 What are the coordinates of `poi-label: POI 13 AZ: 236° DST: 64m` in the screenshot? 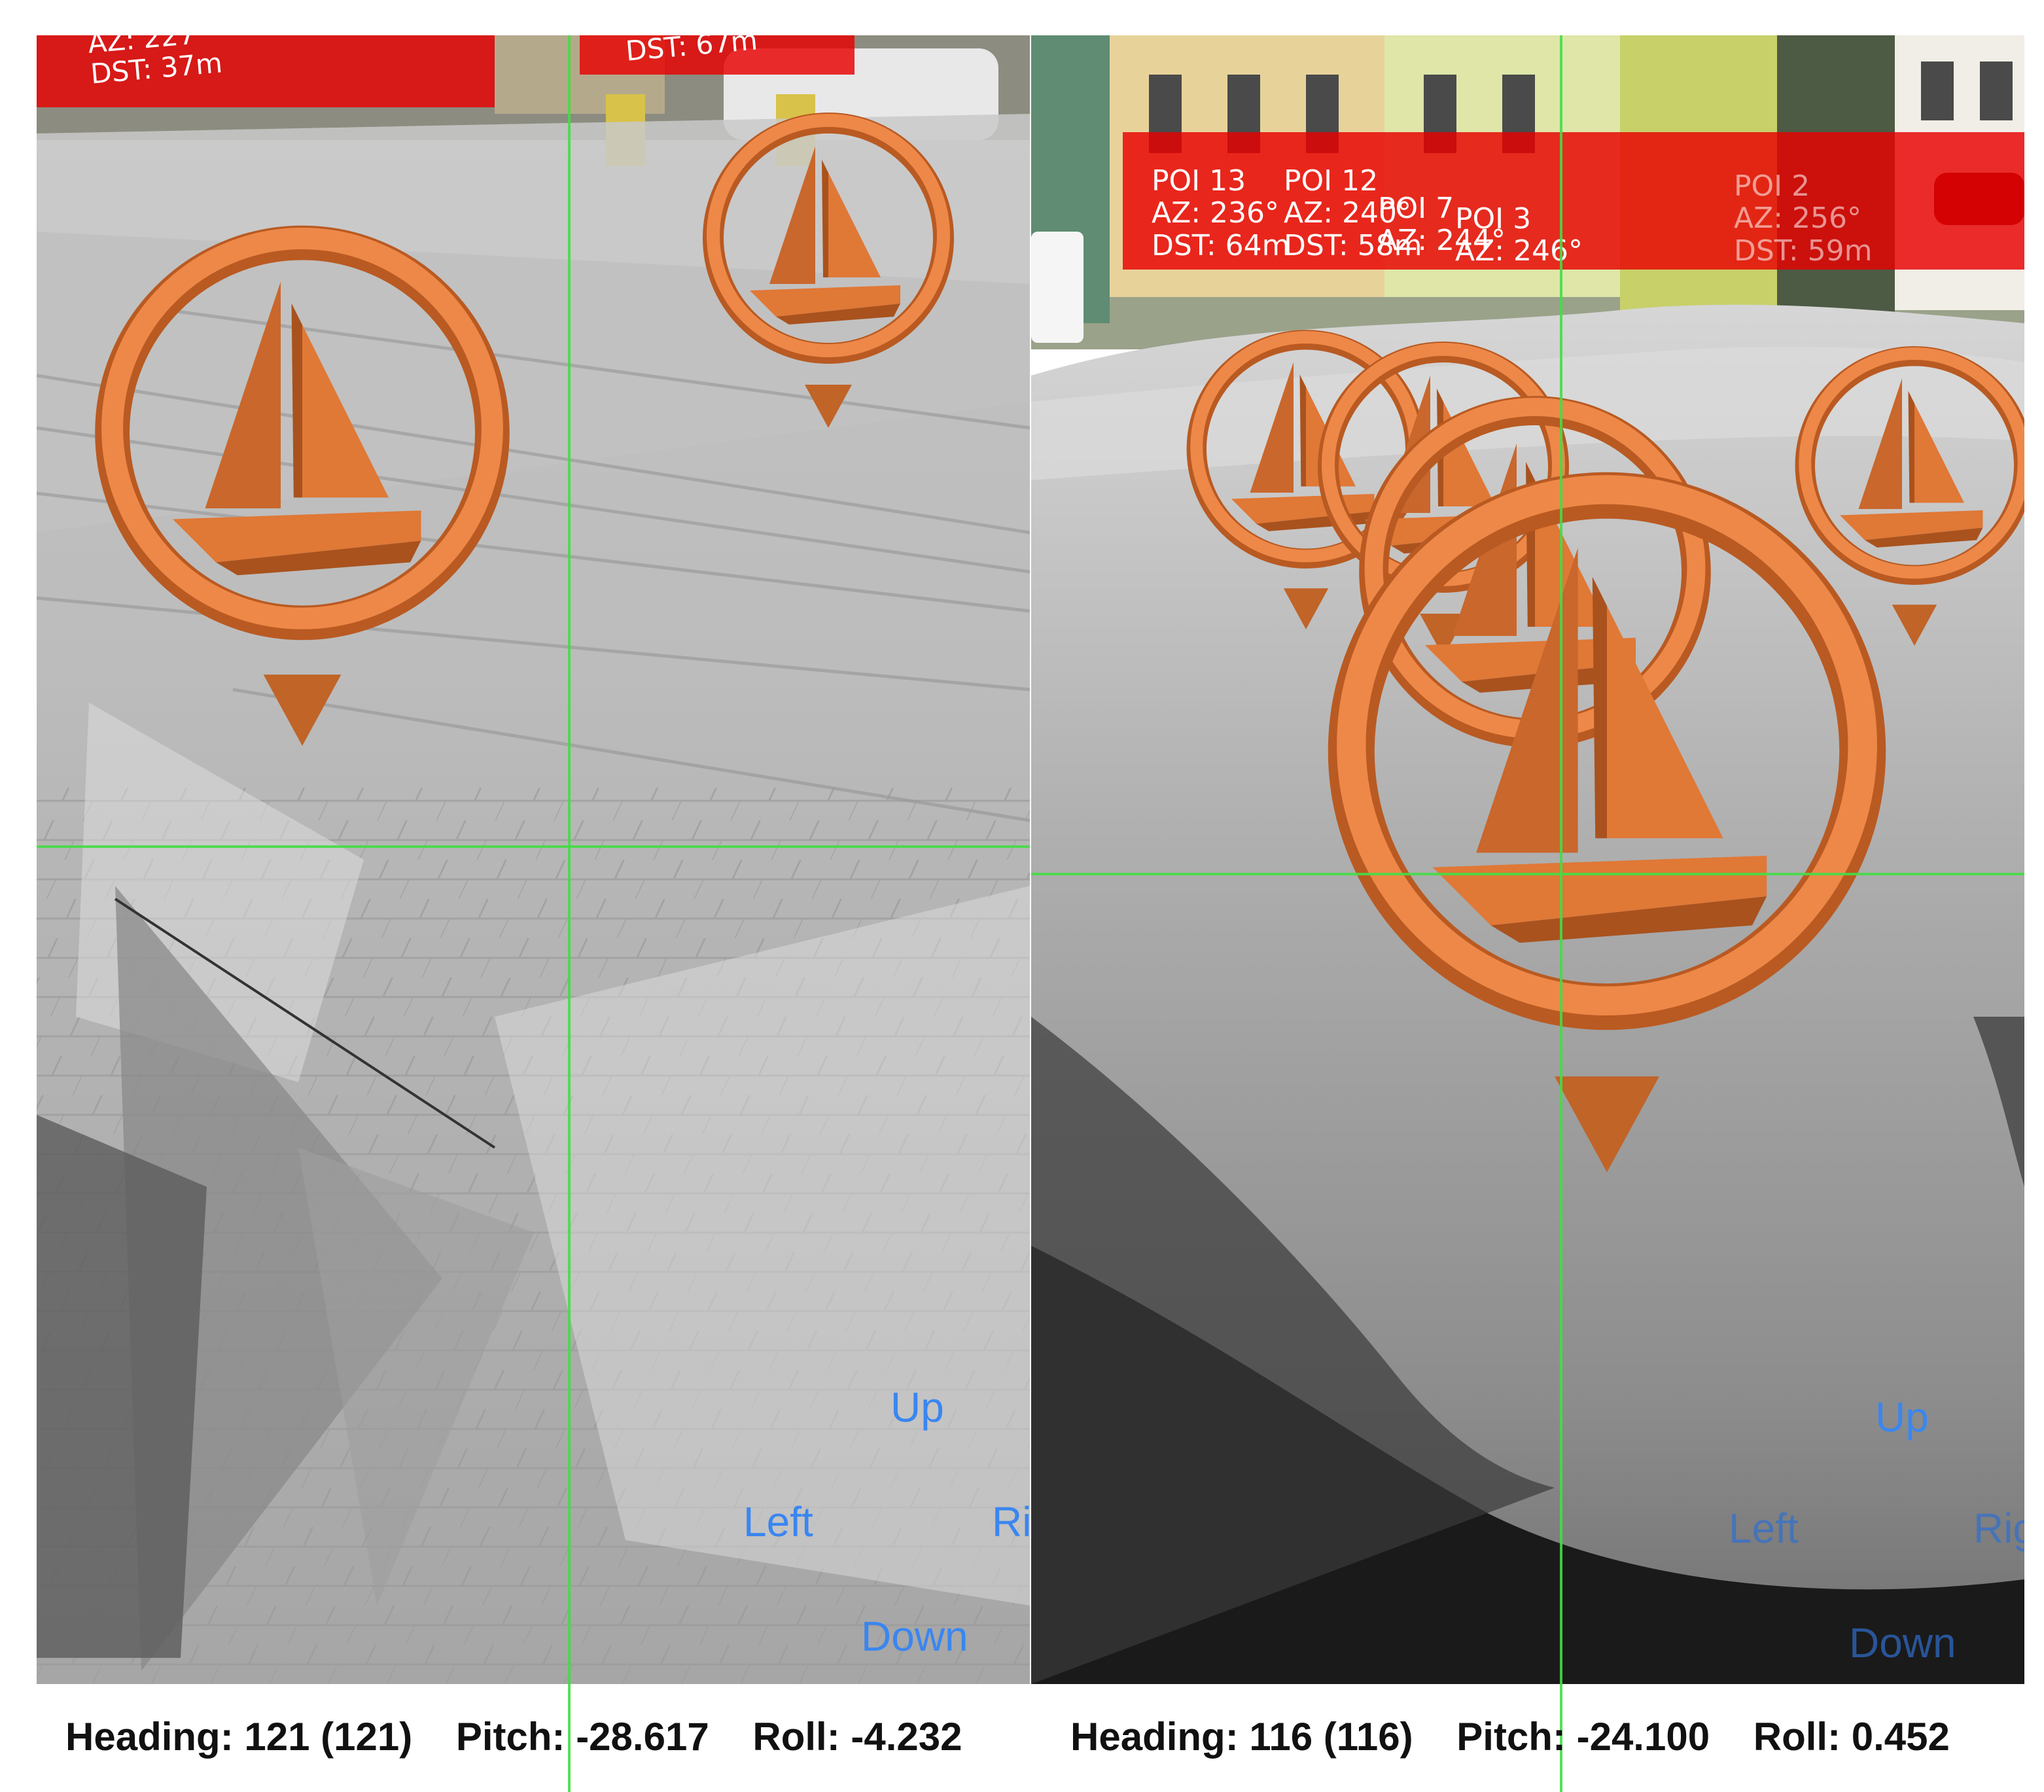 It's located at (1221, 213).